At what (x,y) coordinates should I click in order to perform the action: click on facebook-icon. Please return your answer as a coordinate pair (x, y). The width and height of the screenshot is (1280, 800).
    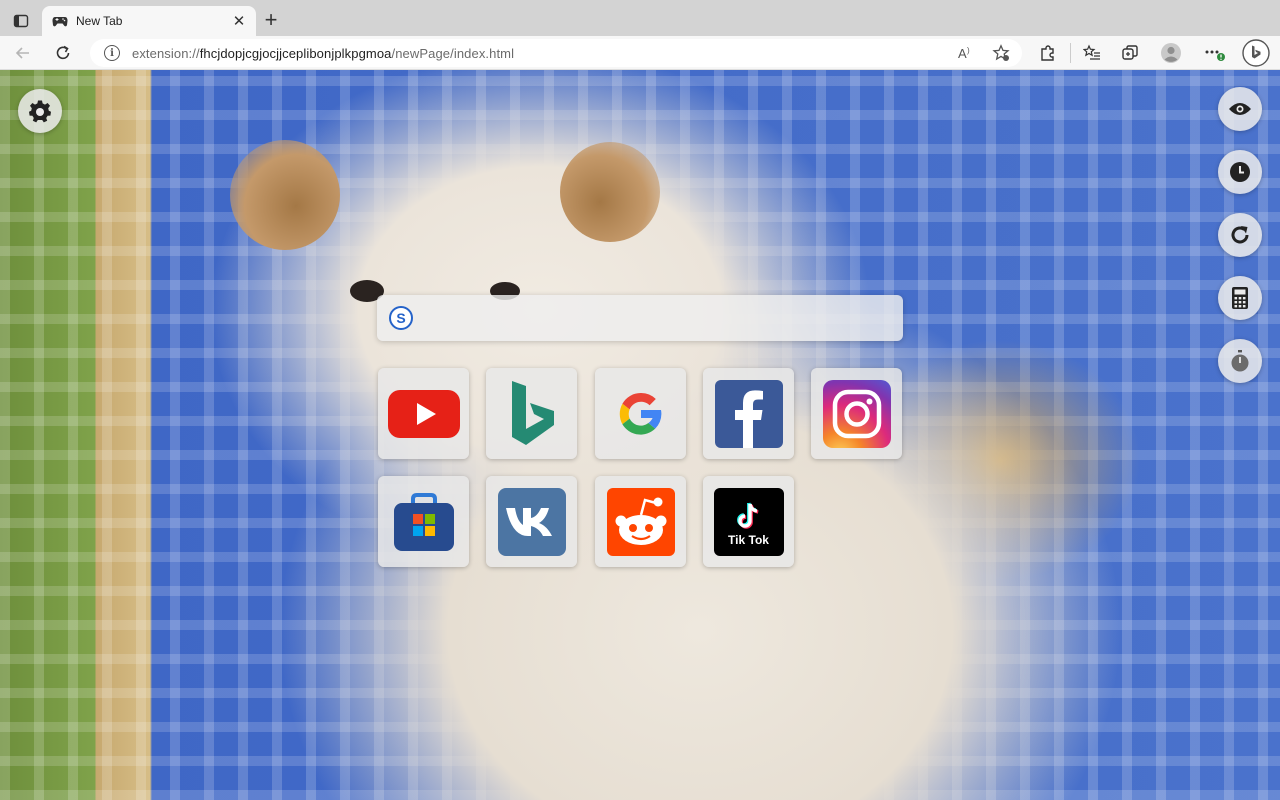
    Looking at the image, I should click on (748, 413).